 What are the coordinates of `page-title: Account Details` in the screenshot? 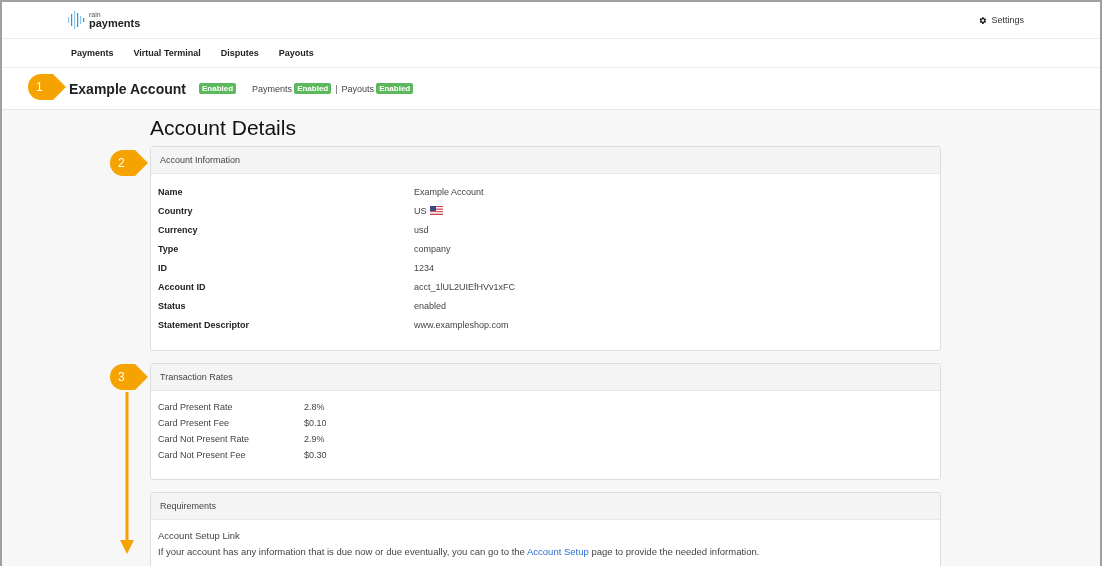 It's located at (223, 128).